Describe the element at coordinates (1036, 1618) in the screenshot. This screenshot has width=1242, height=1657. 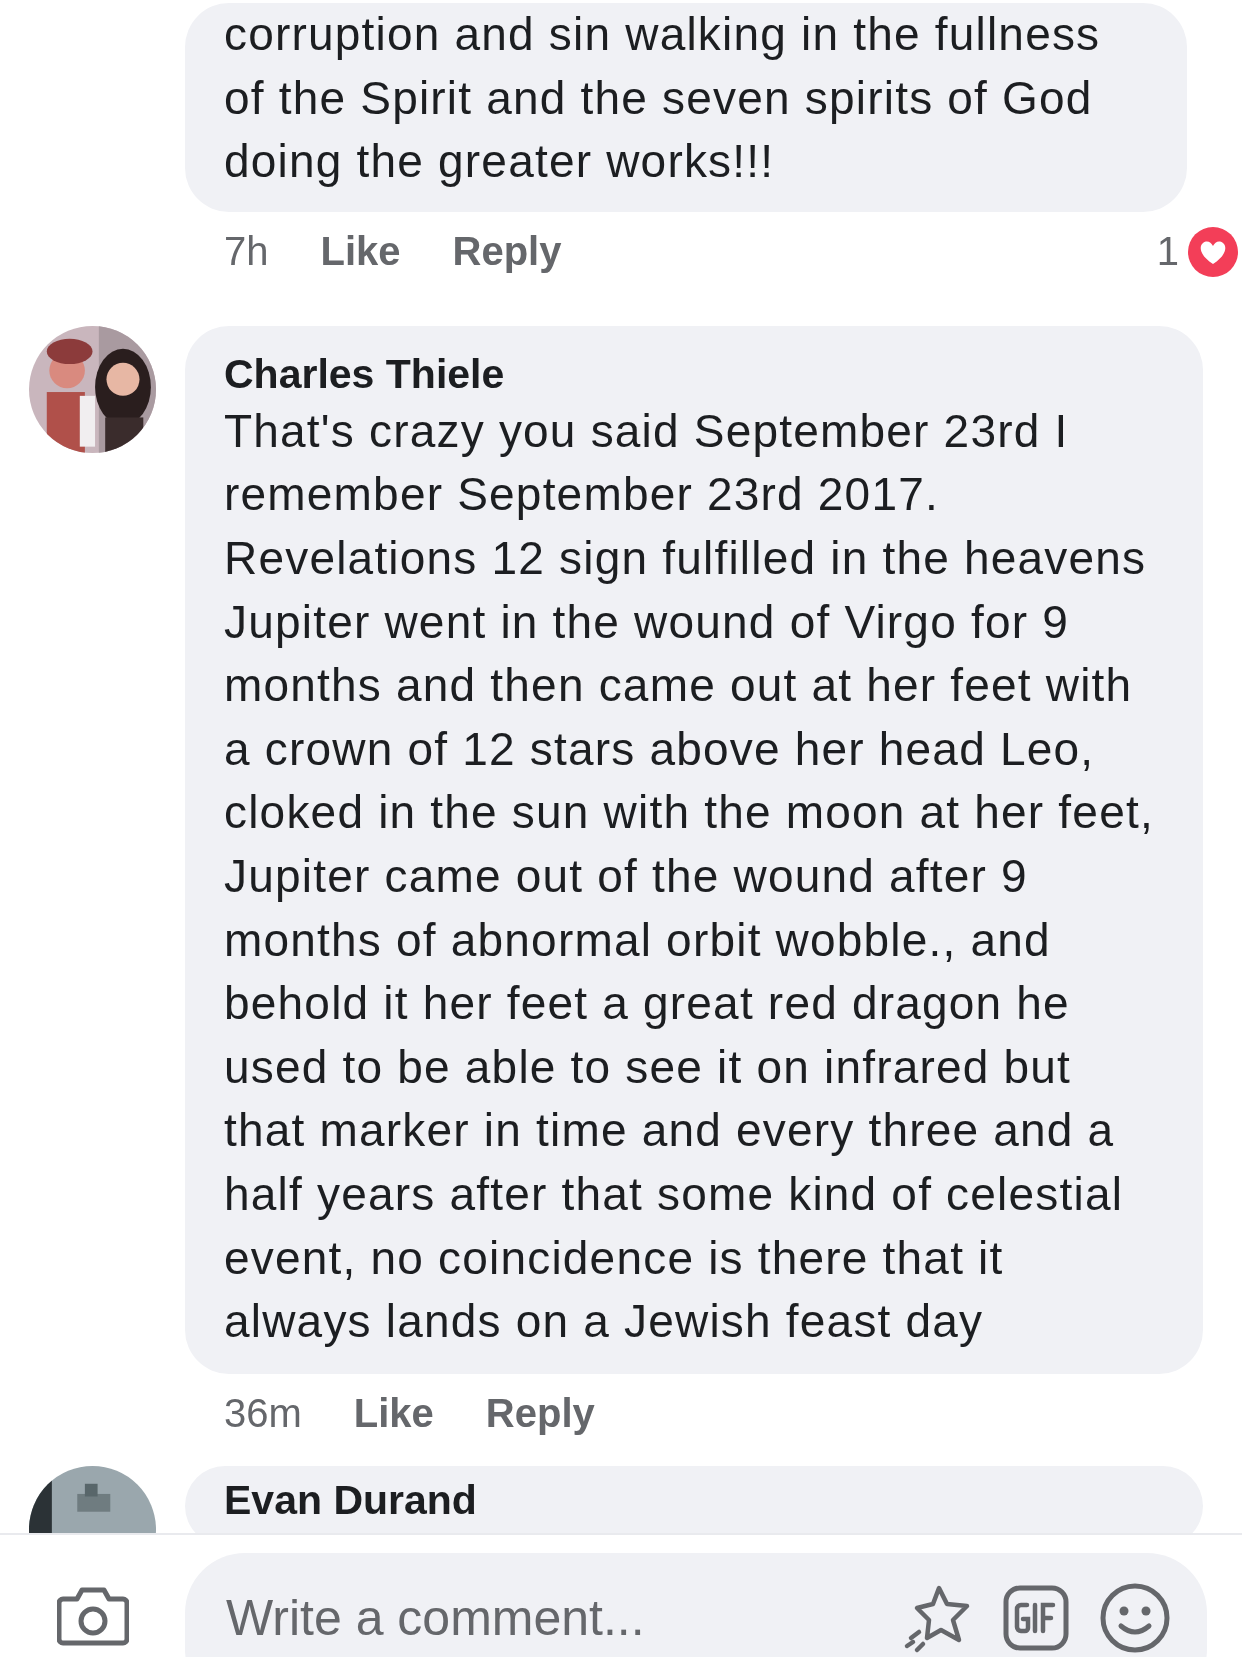
I see `gif-icon` at that location.